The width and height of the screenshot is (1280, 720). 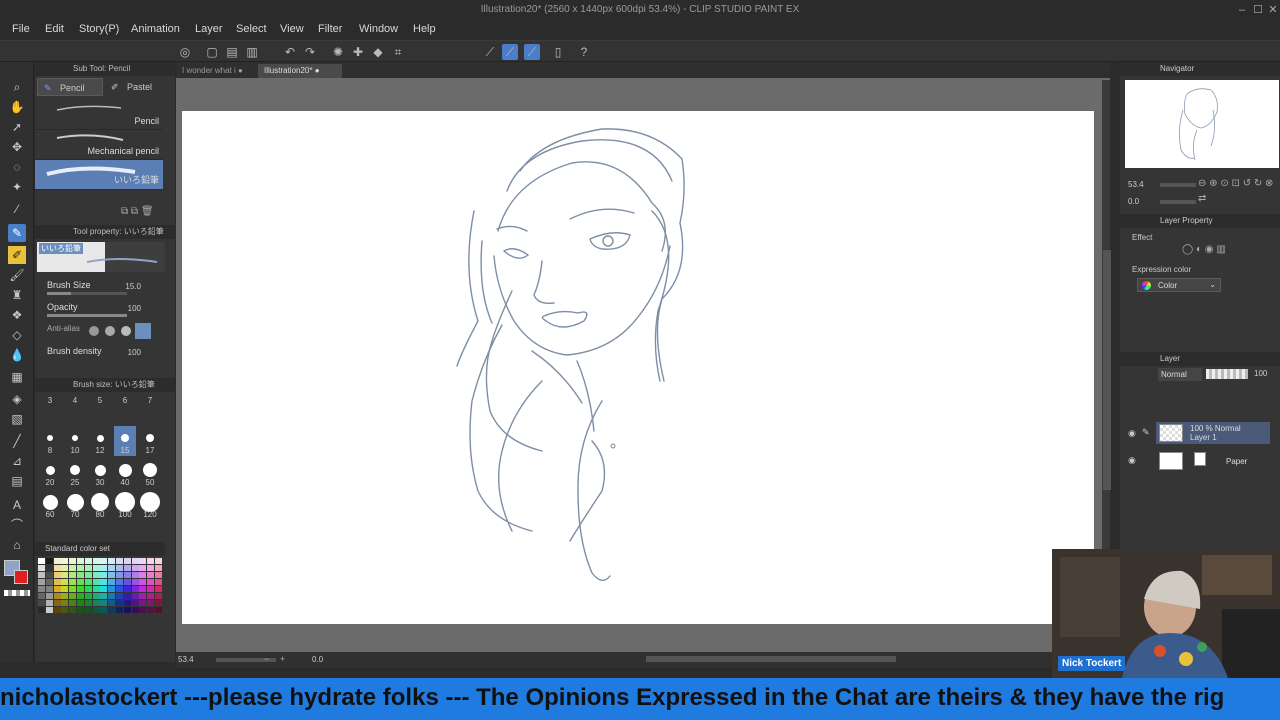 What do you see at coordinates (17, 167) in the screenshot?
I see `lasso-tool-icon: ◌` at bounding box center [17, 167].